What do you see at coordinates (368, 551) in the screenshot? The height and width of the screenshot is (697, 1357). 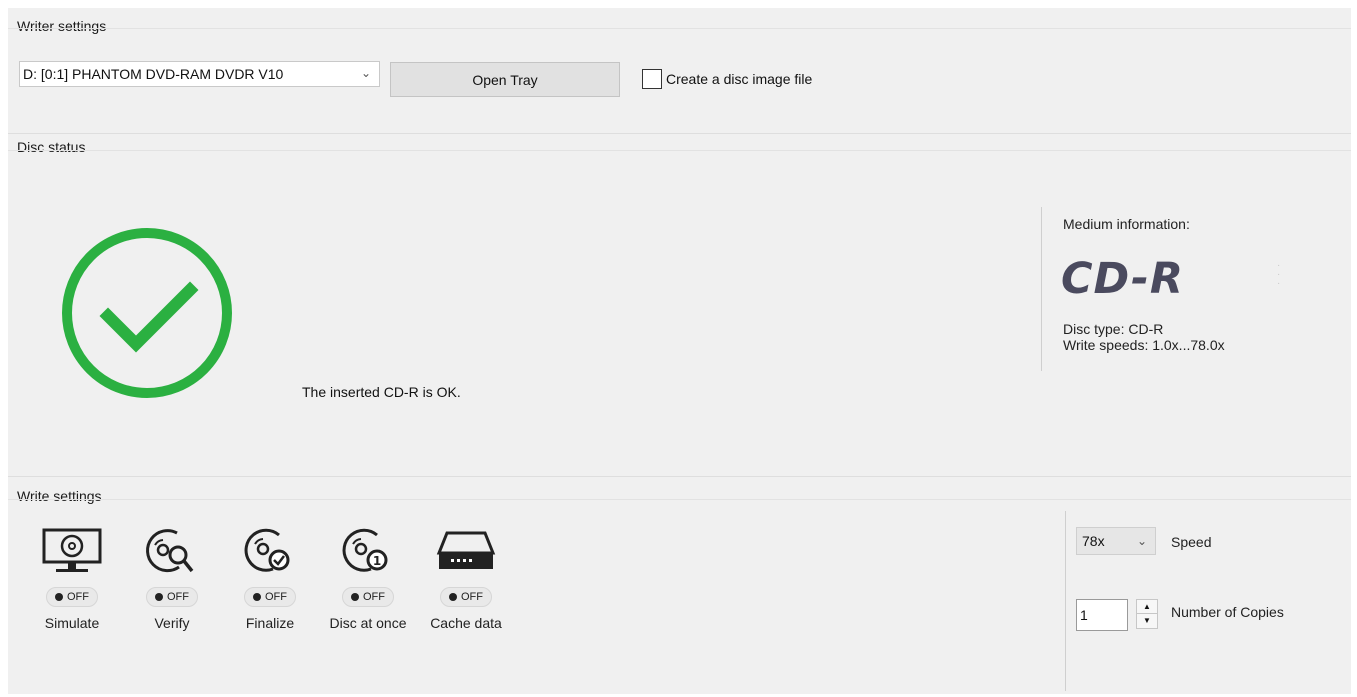 I see `disc-one-icon: 1` at bounding box center [368, 551].